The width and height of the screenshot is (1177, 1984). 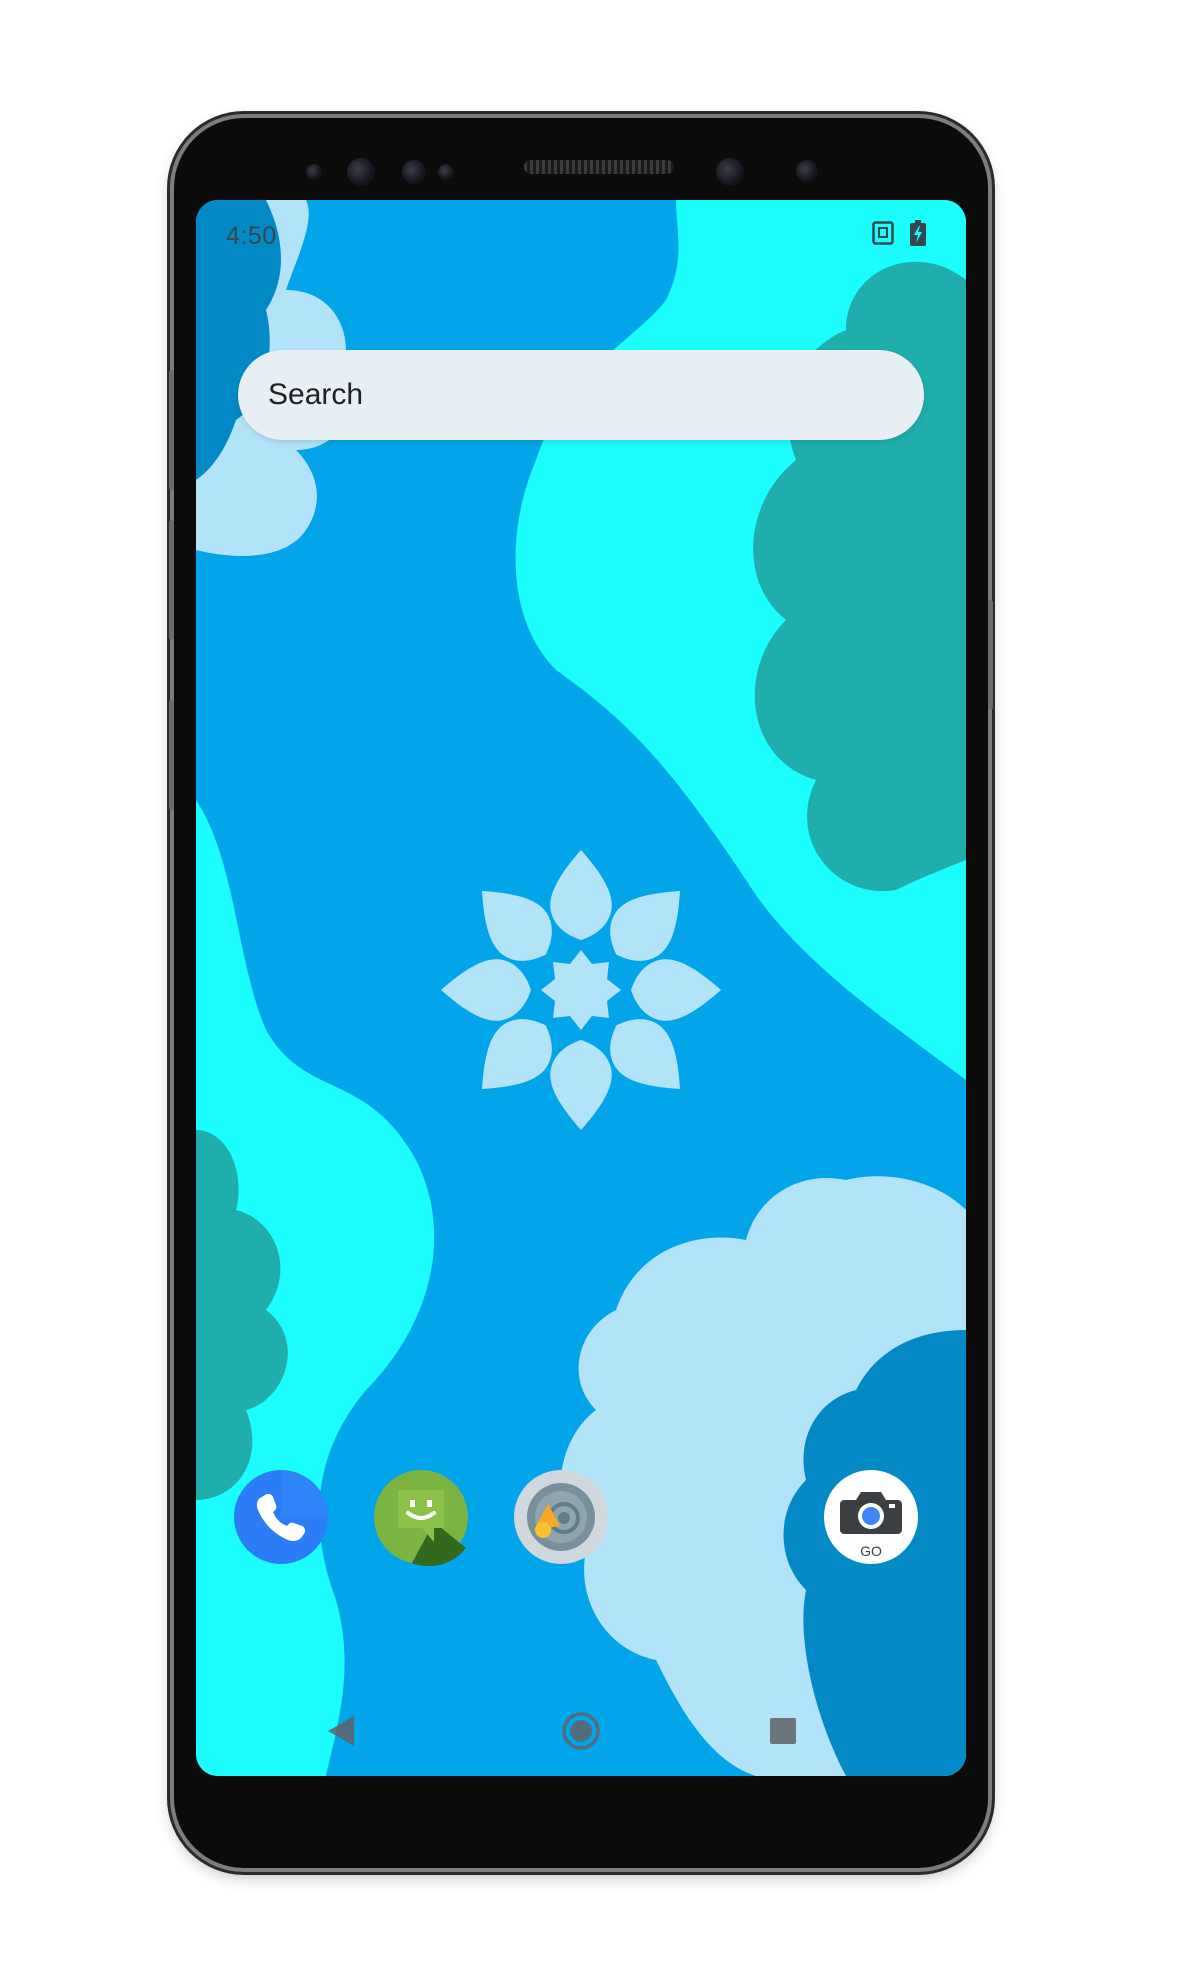 I want to click on phone-app-icon, so click(x=281, y=1517).